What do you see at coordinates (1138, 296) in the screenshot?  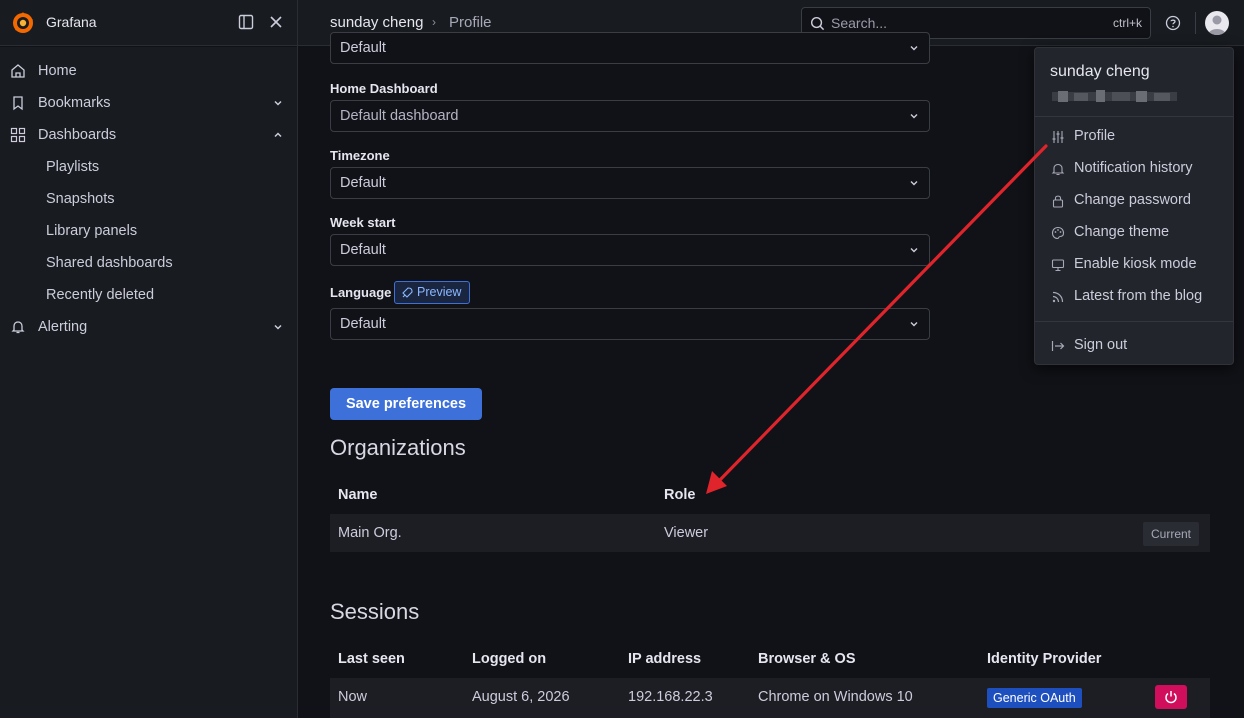 I see `menu-item-label: Latest from the blog` at bounding box center [1138, 296].